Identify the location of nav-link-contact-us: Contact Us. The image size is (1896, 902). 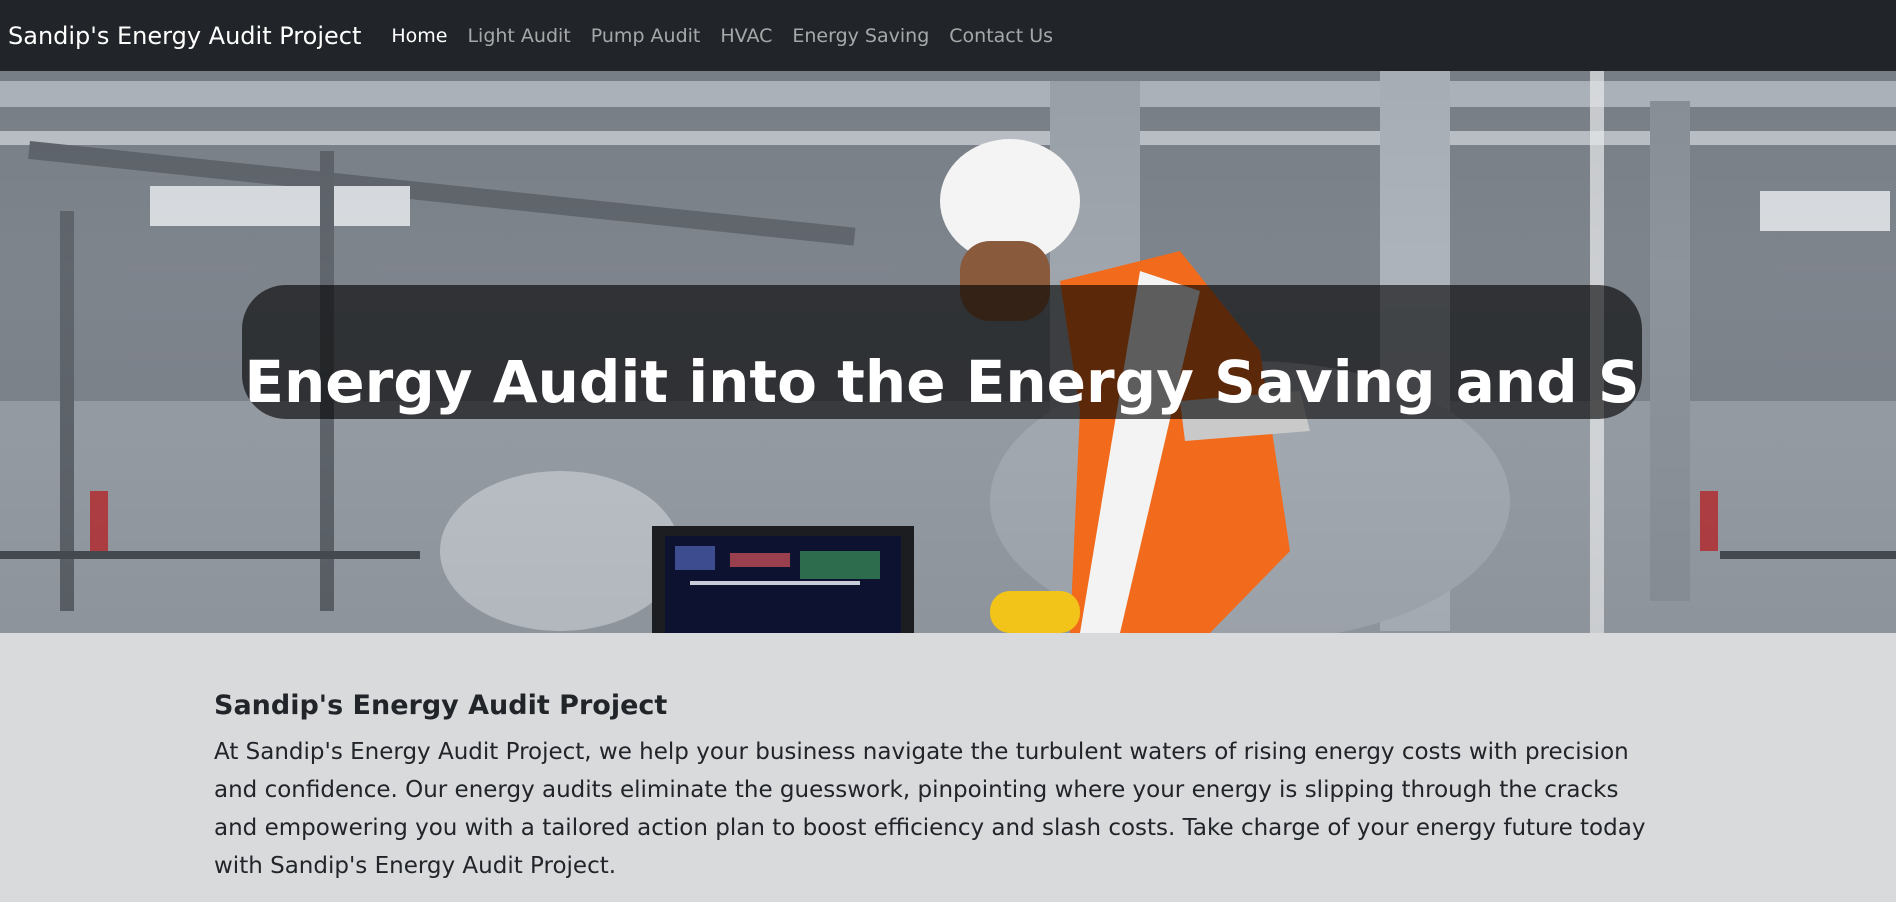
(1001, 36).